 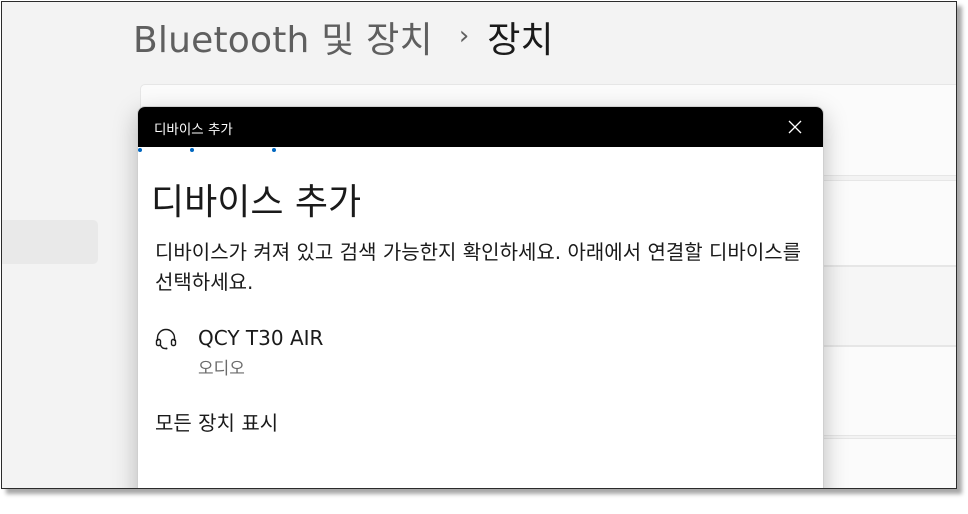 What do you see at coordinates (283, 37) in the screenshot?
I see `breadcrumb-parent-link: Bluetooth 및 장치` at bounding box center [283, 37].